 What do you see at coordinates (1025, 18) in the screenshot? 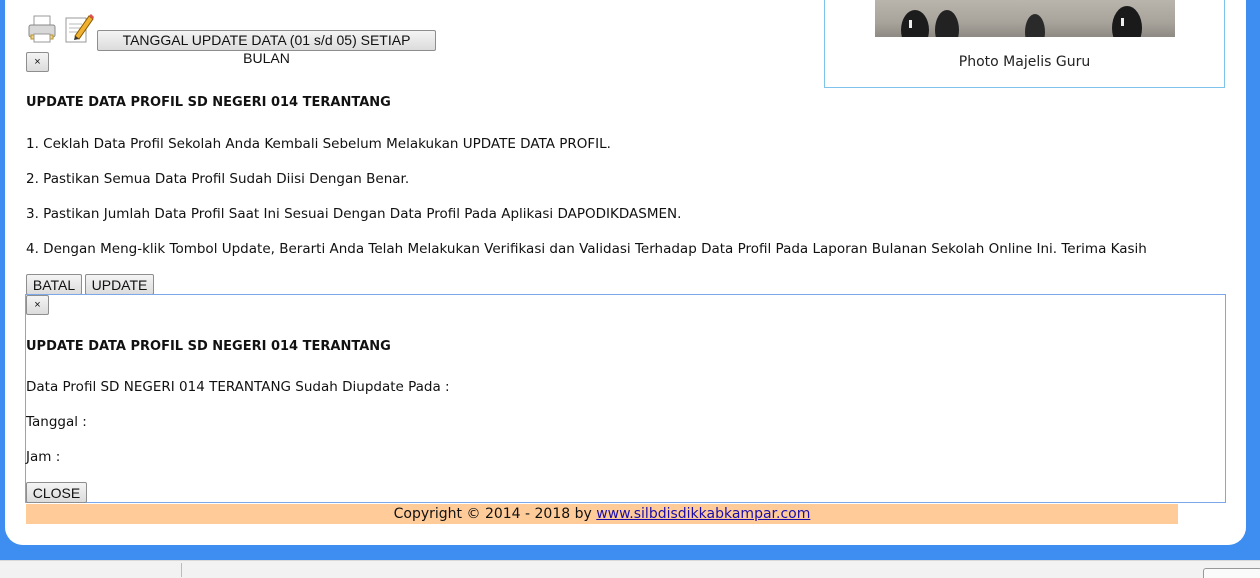
I see `teachers-photo` at bounding box center [1025, 18].